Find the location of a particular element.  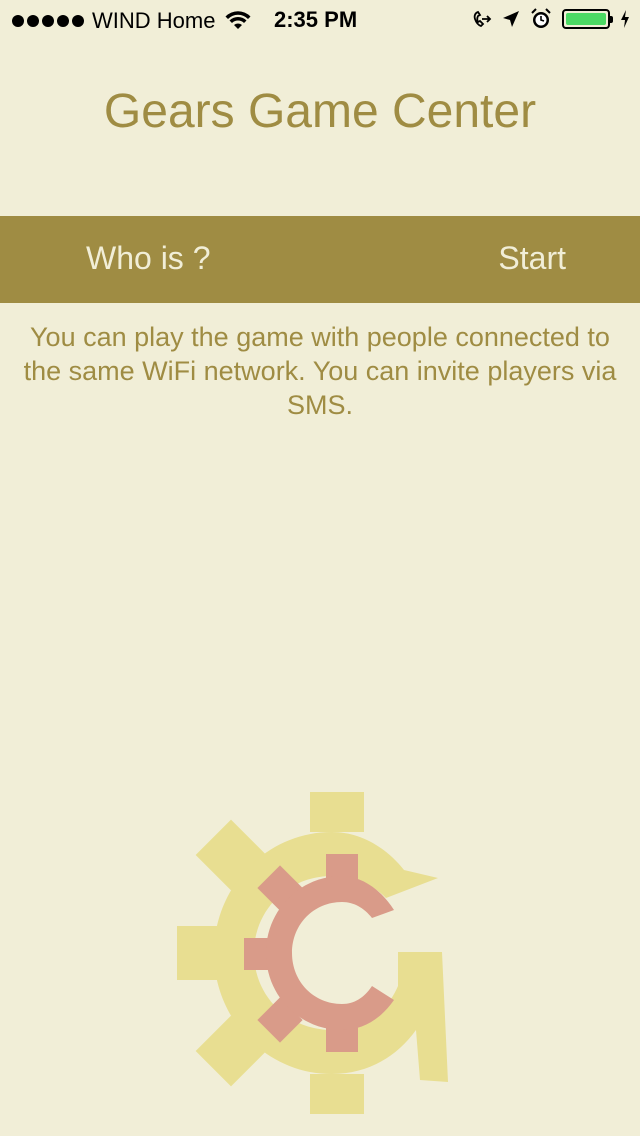

call-forwarding-icon is located at coordinates (482, 19).